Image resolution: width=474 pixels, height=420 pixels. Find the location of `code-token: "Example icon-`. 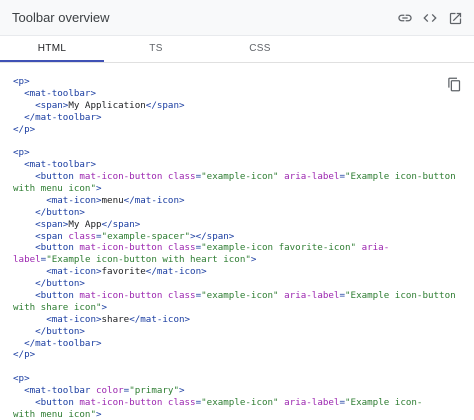

code-token: "Example icon- is located at coordinates (384, 403).